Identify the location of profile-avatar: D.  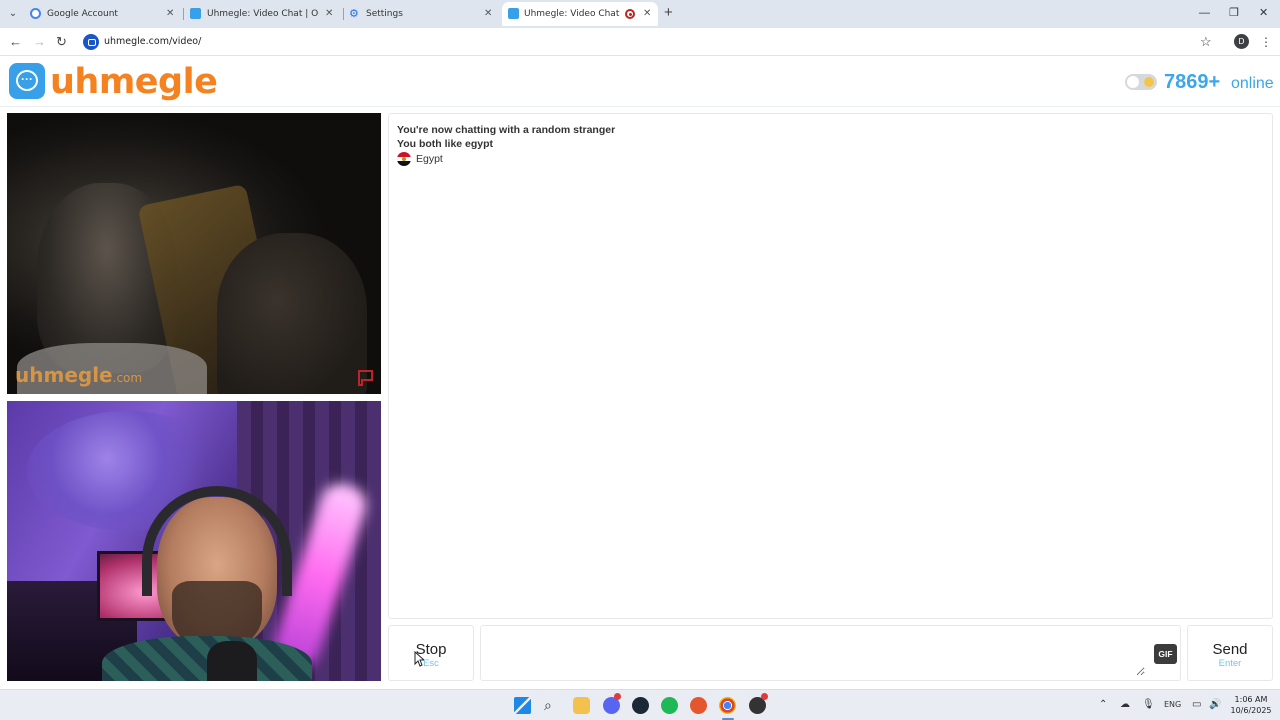
(1241, 41).